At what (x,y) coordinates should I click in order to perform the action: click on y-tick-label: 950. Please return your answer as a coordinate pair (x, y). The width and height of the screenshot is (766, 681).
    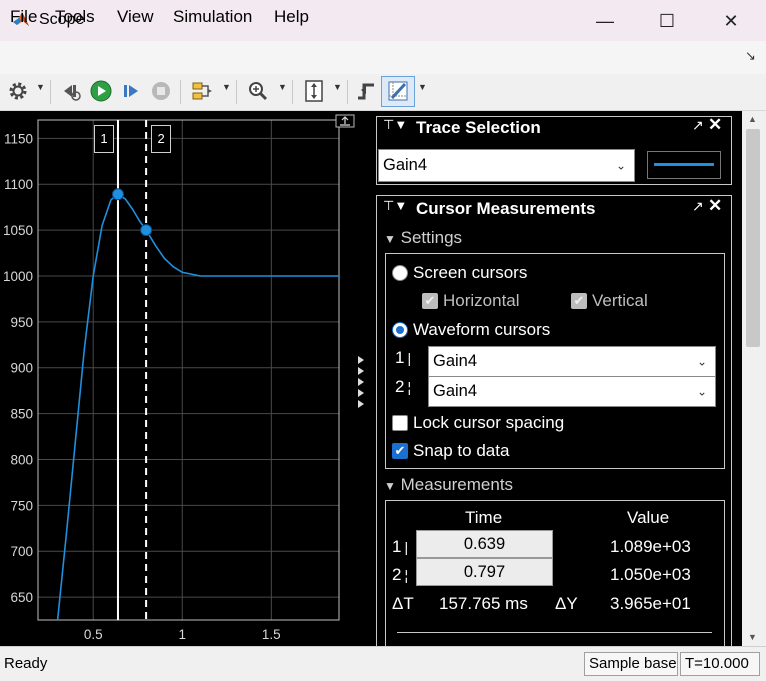
    Looking at the image, I should click on (21, 322).